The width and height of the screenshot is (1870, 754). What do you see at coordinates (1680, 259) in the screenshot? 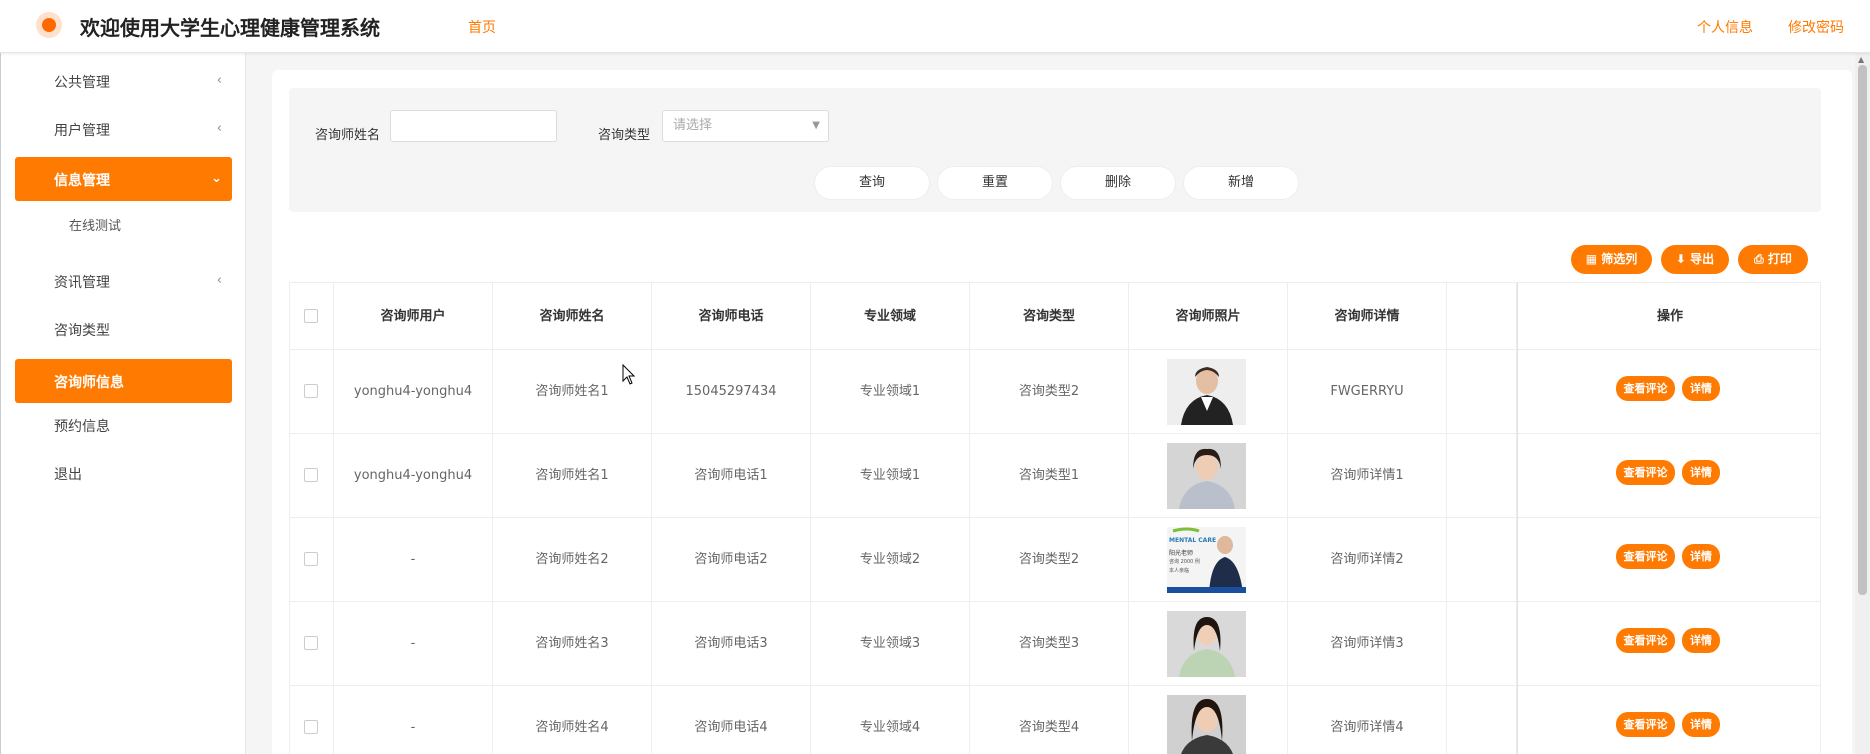
I see `export-icon: ⬇` at bounding box center [1680, 259].